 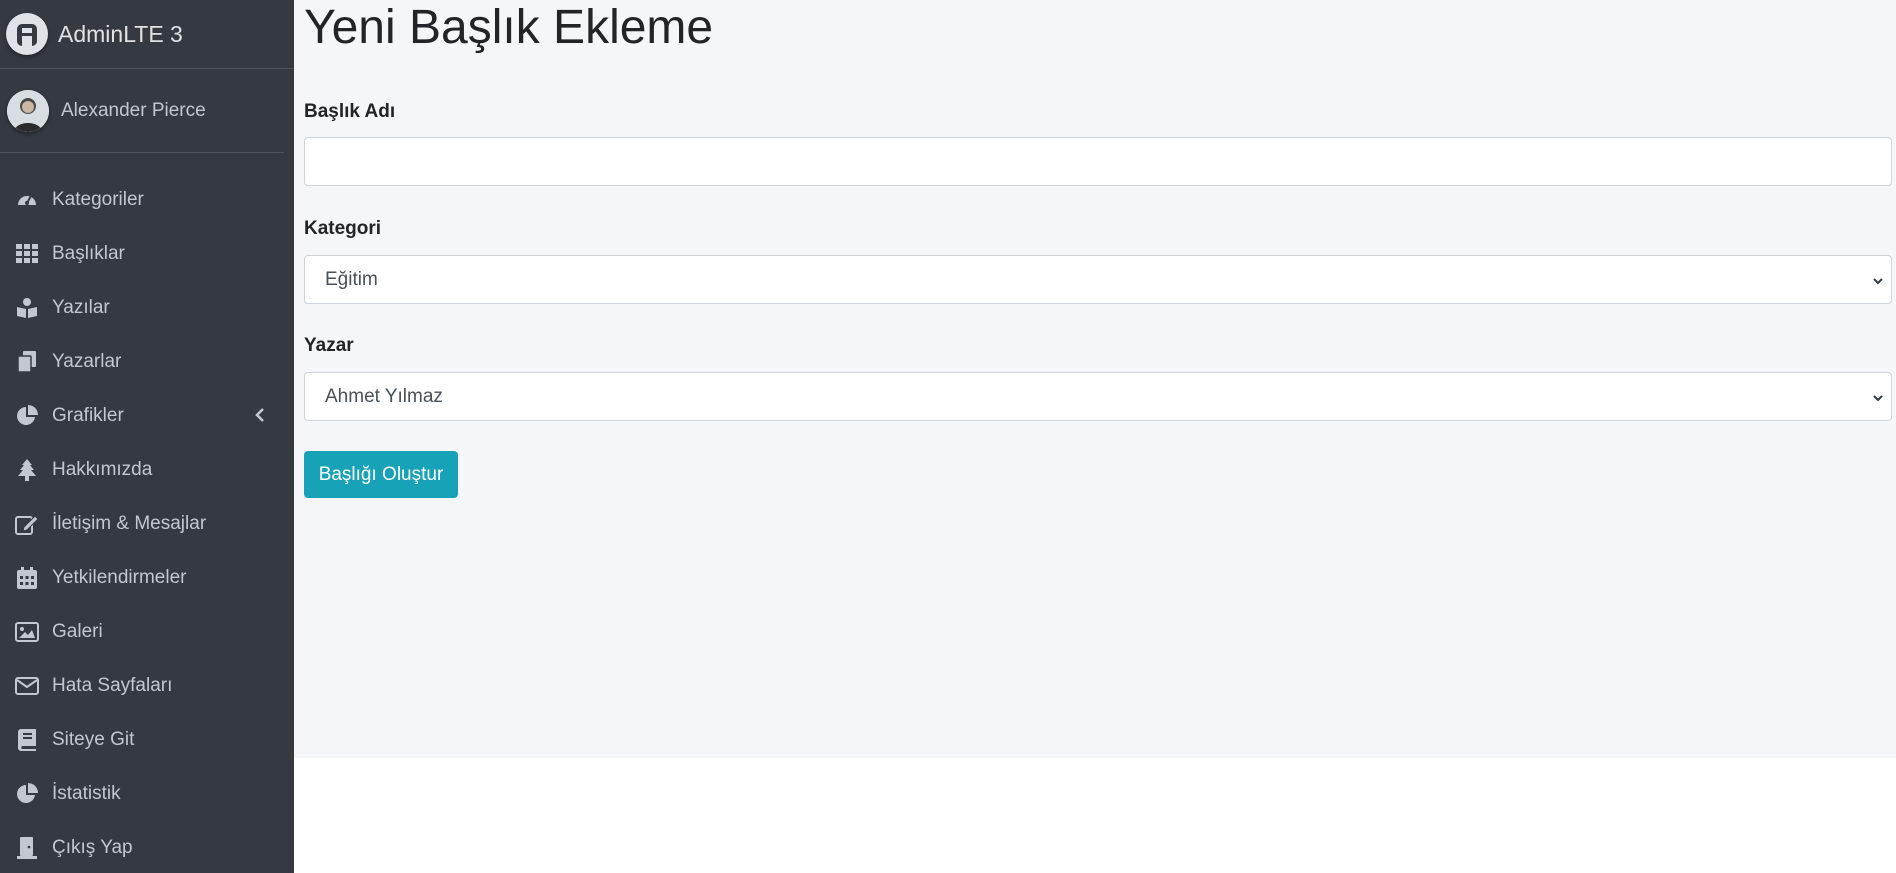 I want to click on brand-link: AdminLTE 3, so click(x=147, y=34).